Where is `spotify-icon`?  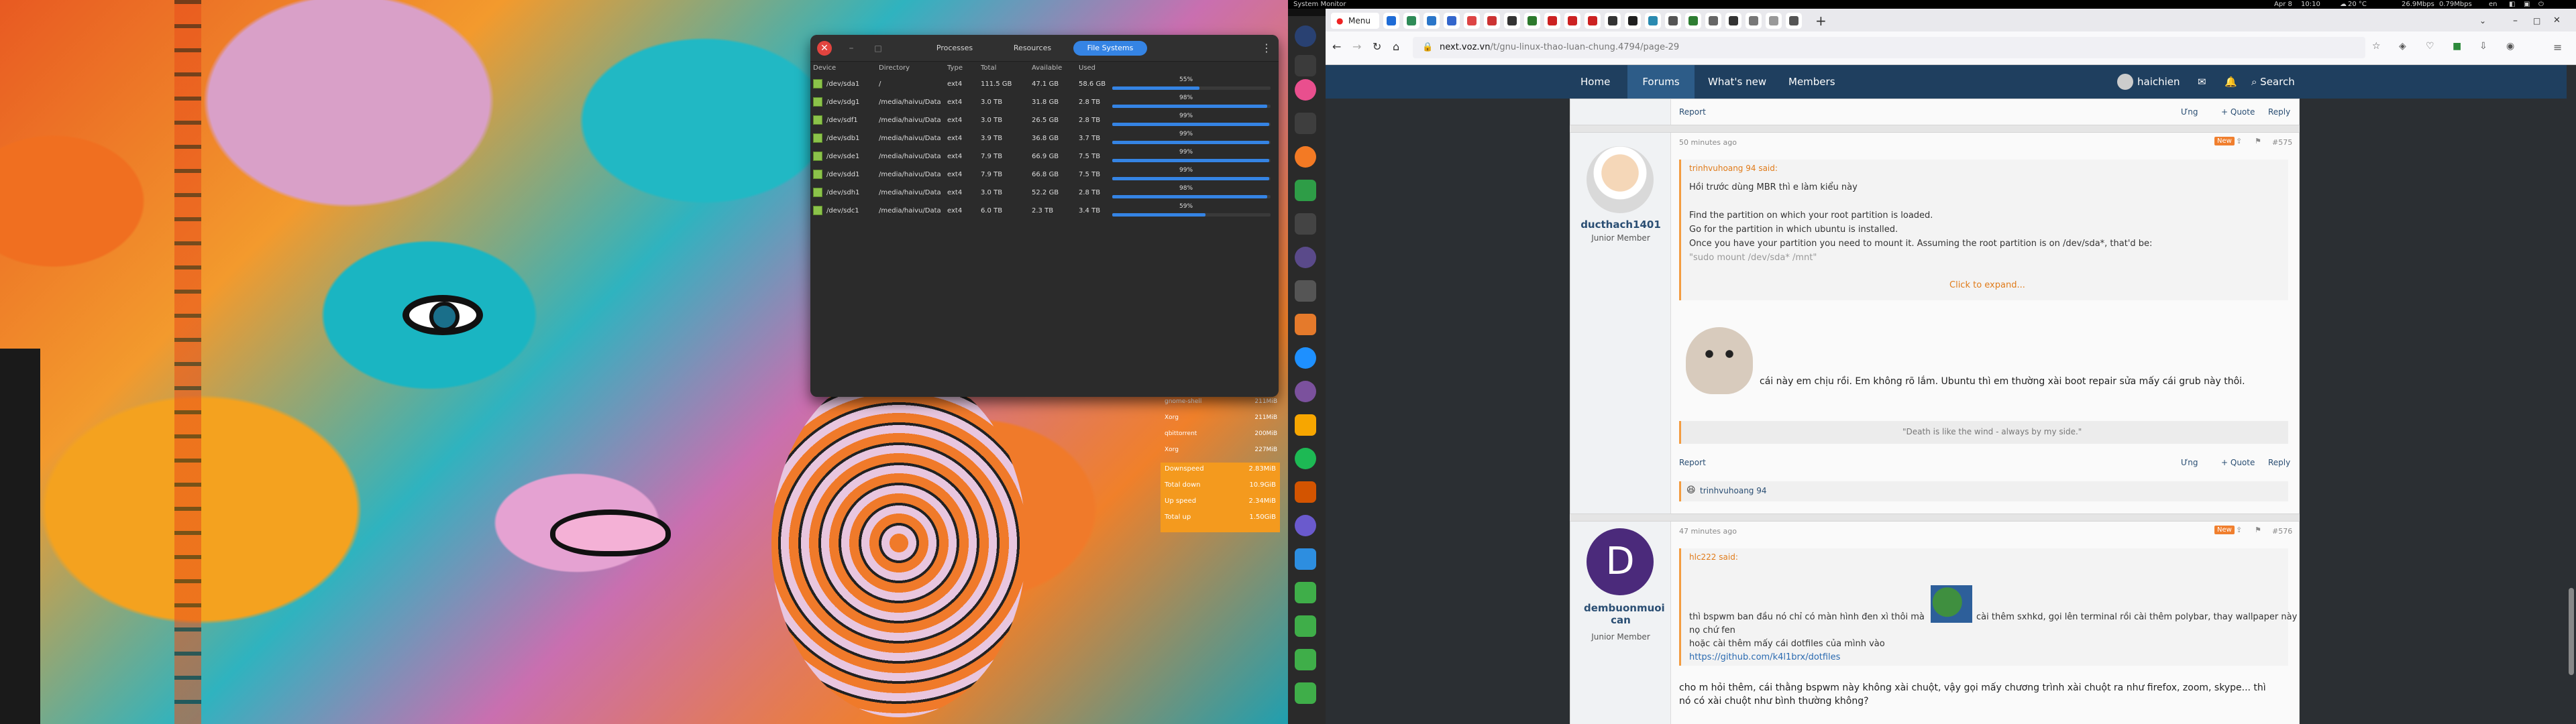 spotify-icon is located at coordinates (1305, 458).